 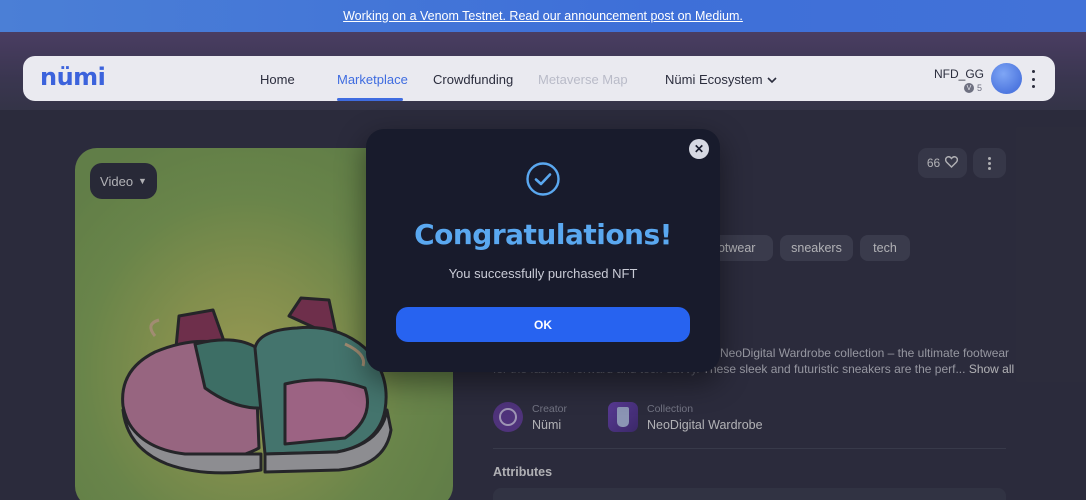 What do you see at coordinates (980, 88) in the screenshot?
I see `balance-value: 5` at bounding box center [980, 88].